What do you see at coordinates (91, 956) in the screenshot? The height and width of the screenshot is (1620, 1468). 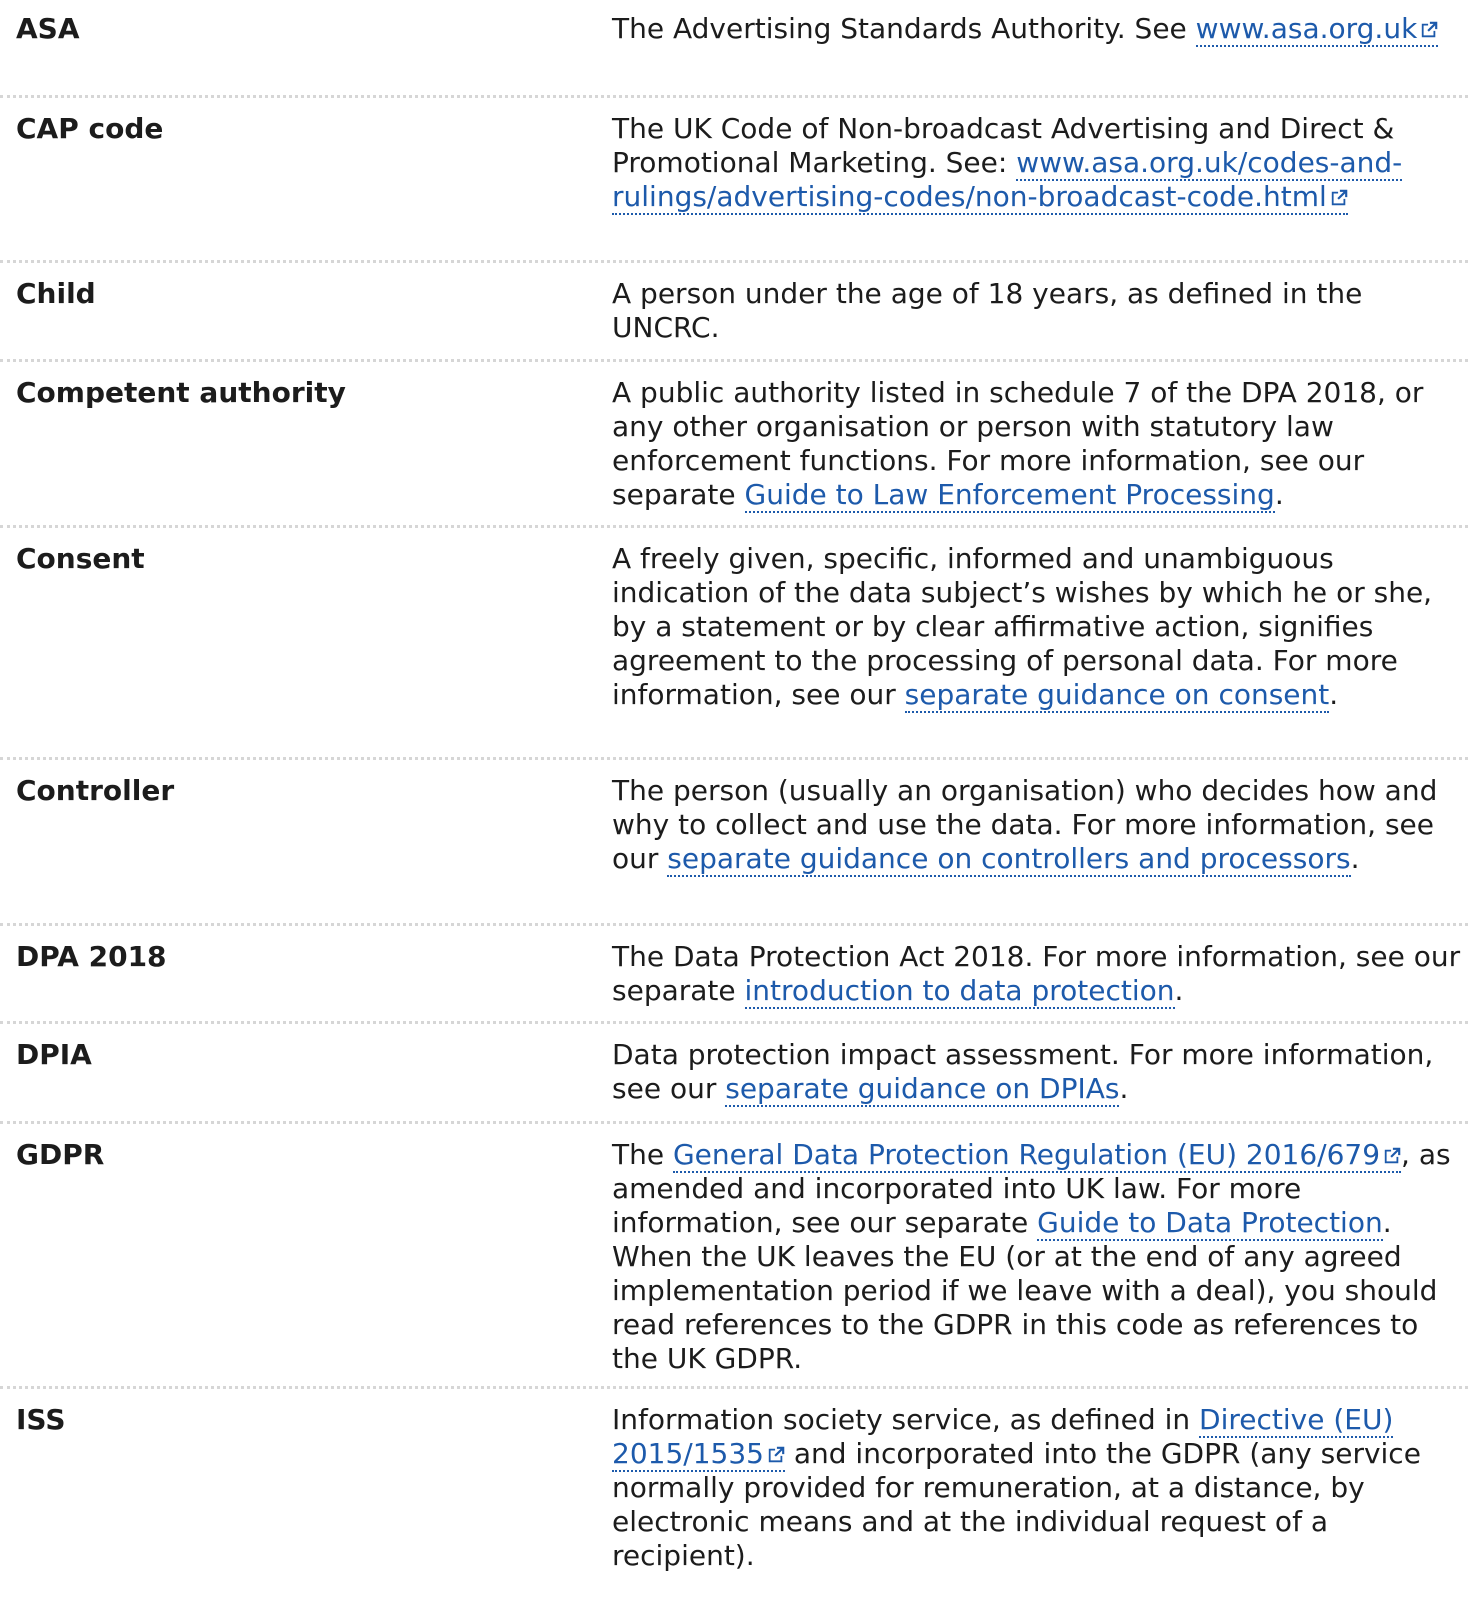 I see `glossary-term: DPA 2018` at bounding box center [91, 956].